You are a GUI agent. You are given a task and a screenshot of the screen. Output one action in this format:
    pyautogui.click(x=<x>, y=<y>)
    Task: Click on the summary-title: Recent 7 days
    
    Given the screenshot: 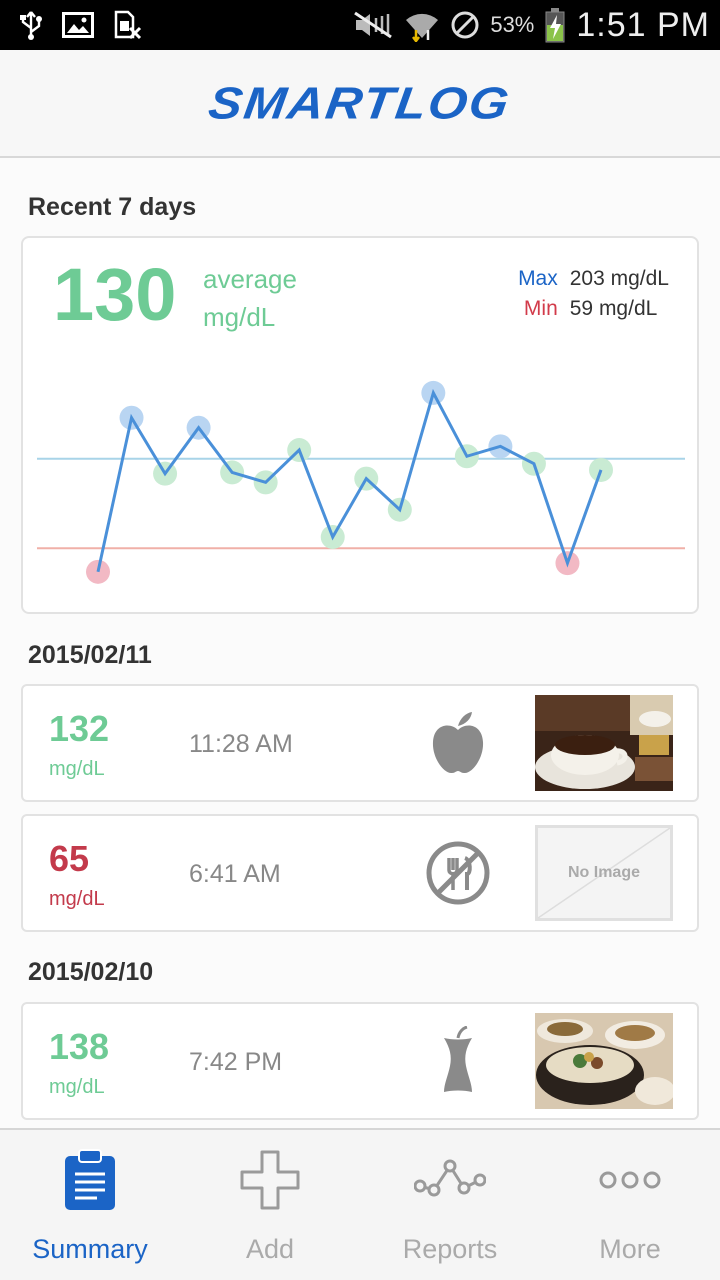 What is the action you would take?
    pyautogui.click(x=112, y=207)
    